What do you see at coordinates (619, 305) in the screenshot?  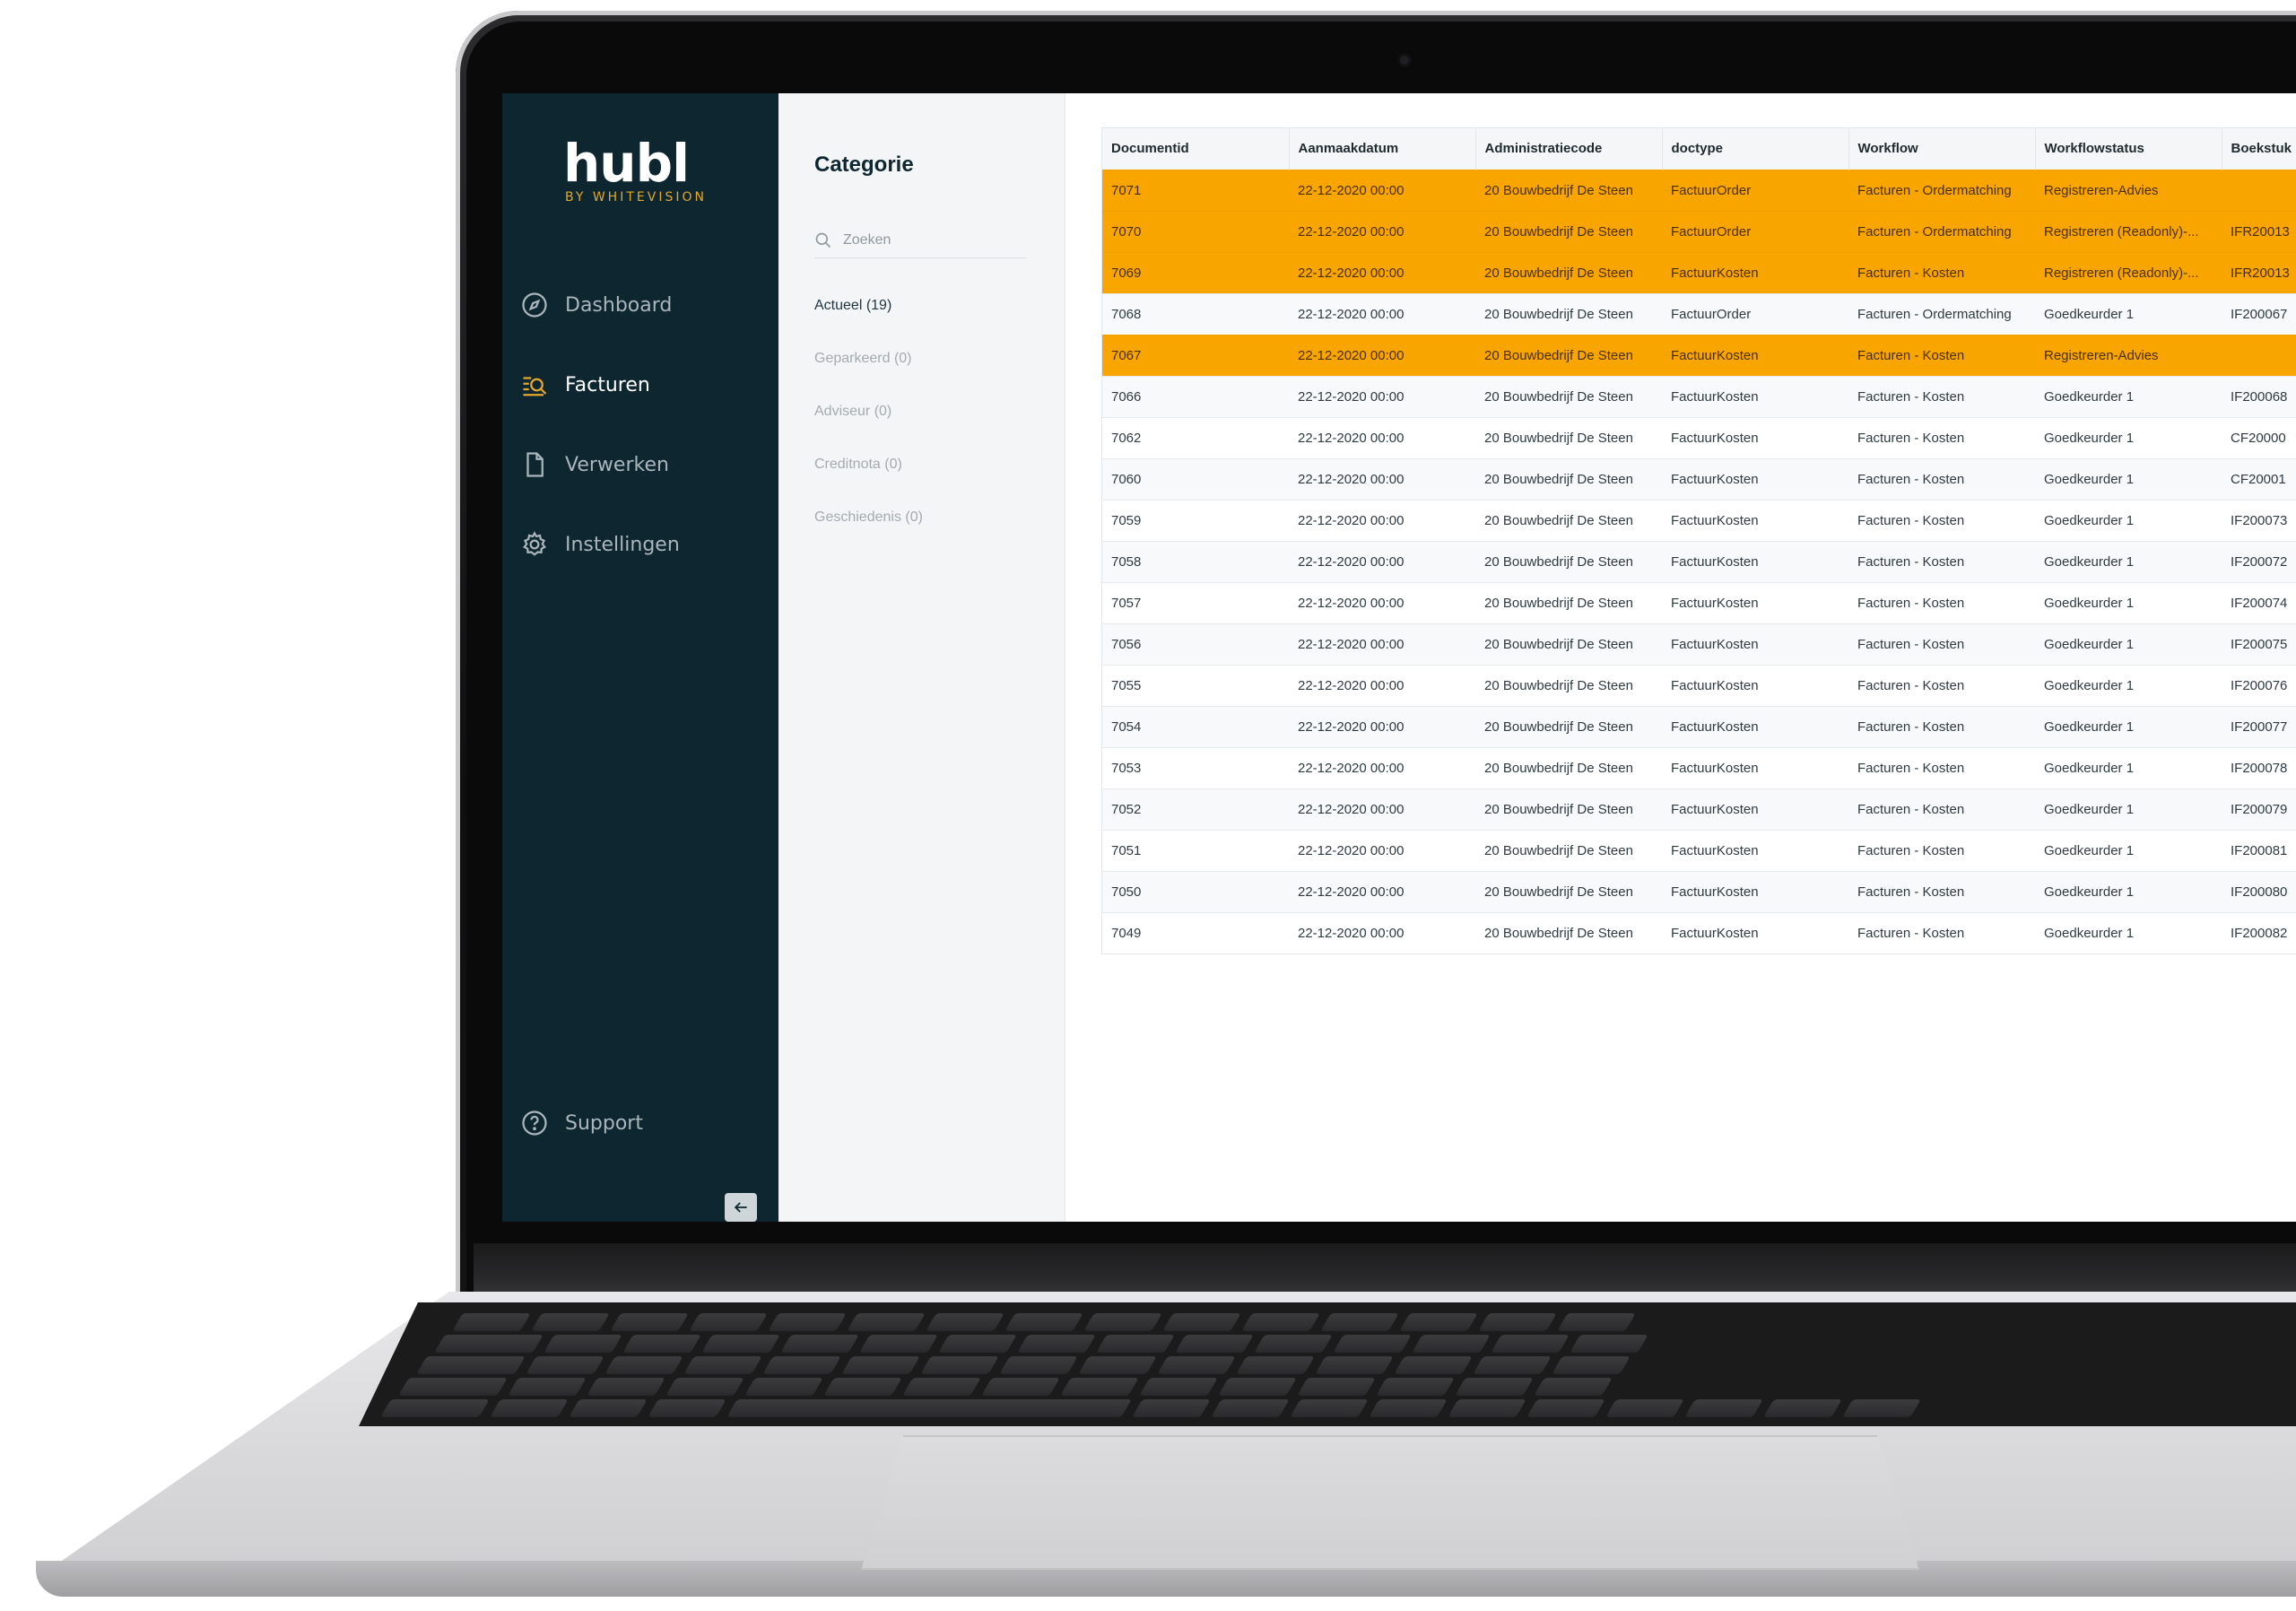 I see `sidebar-item-label: Dashboard` at bounding box center [619, 305].